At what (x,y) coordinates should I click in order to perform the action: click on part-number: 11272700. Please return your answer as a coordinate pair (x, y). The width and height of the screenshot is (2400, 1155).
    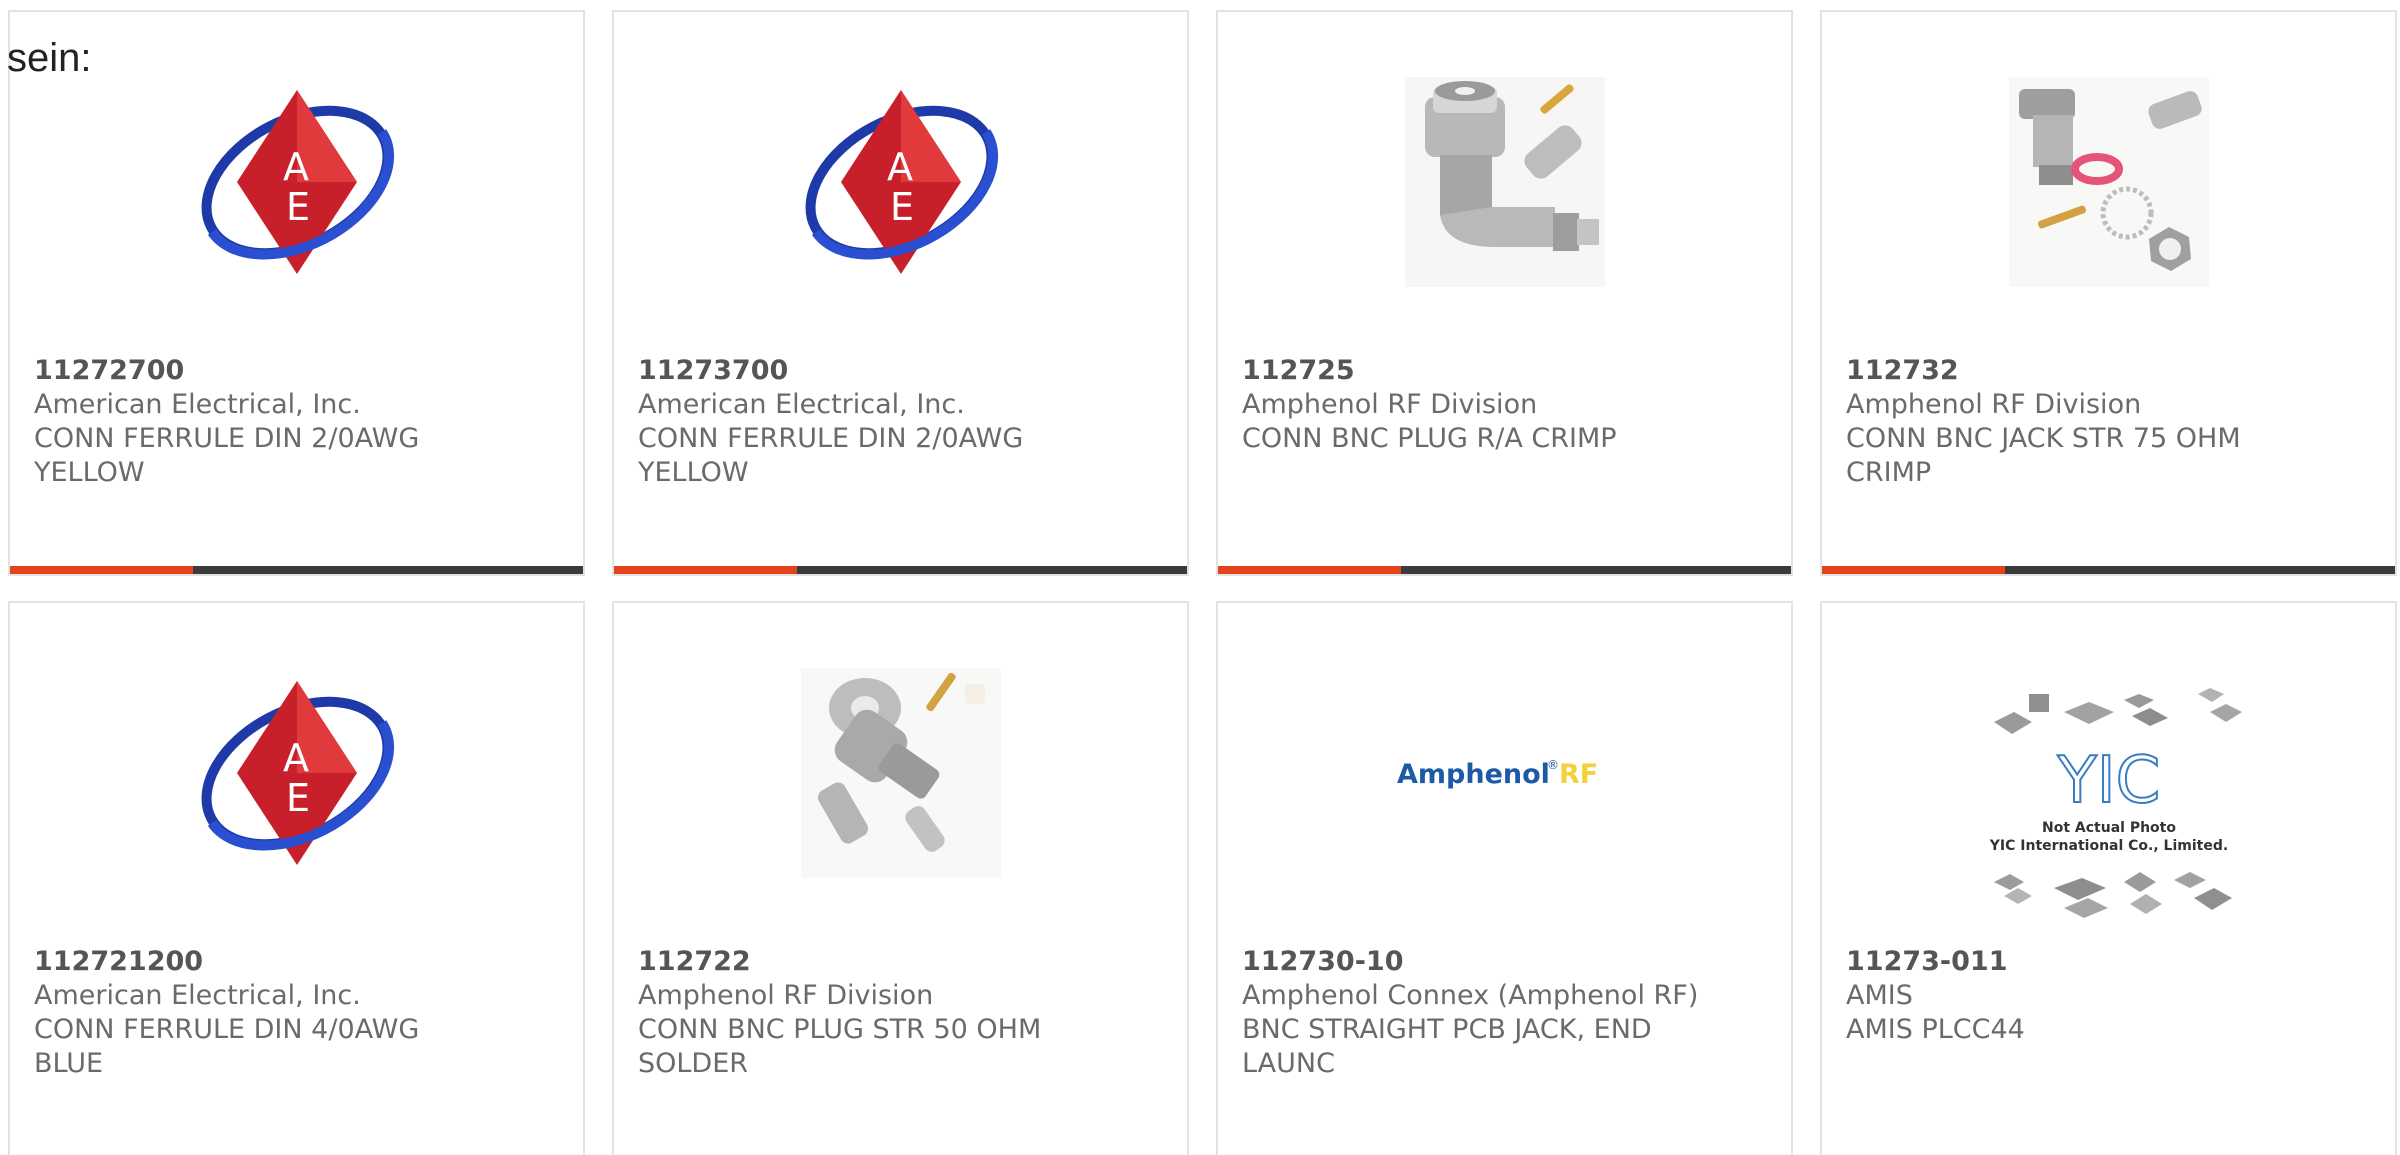
    Looking at the image, I should click on (296, 371).